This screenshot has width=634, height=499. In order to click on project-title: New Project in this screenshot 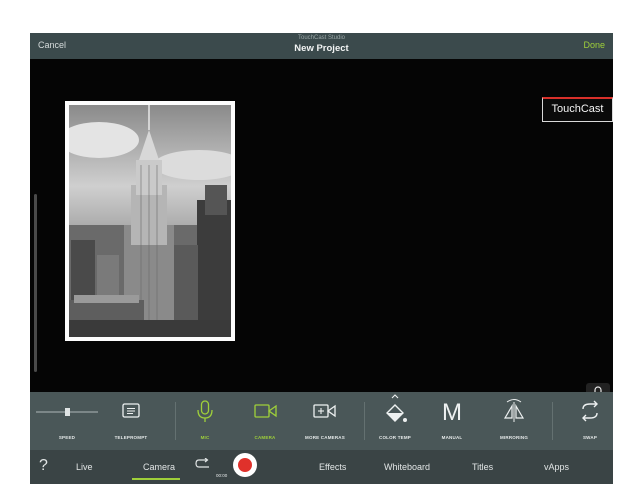, I will do `click(321, 48)`.